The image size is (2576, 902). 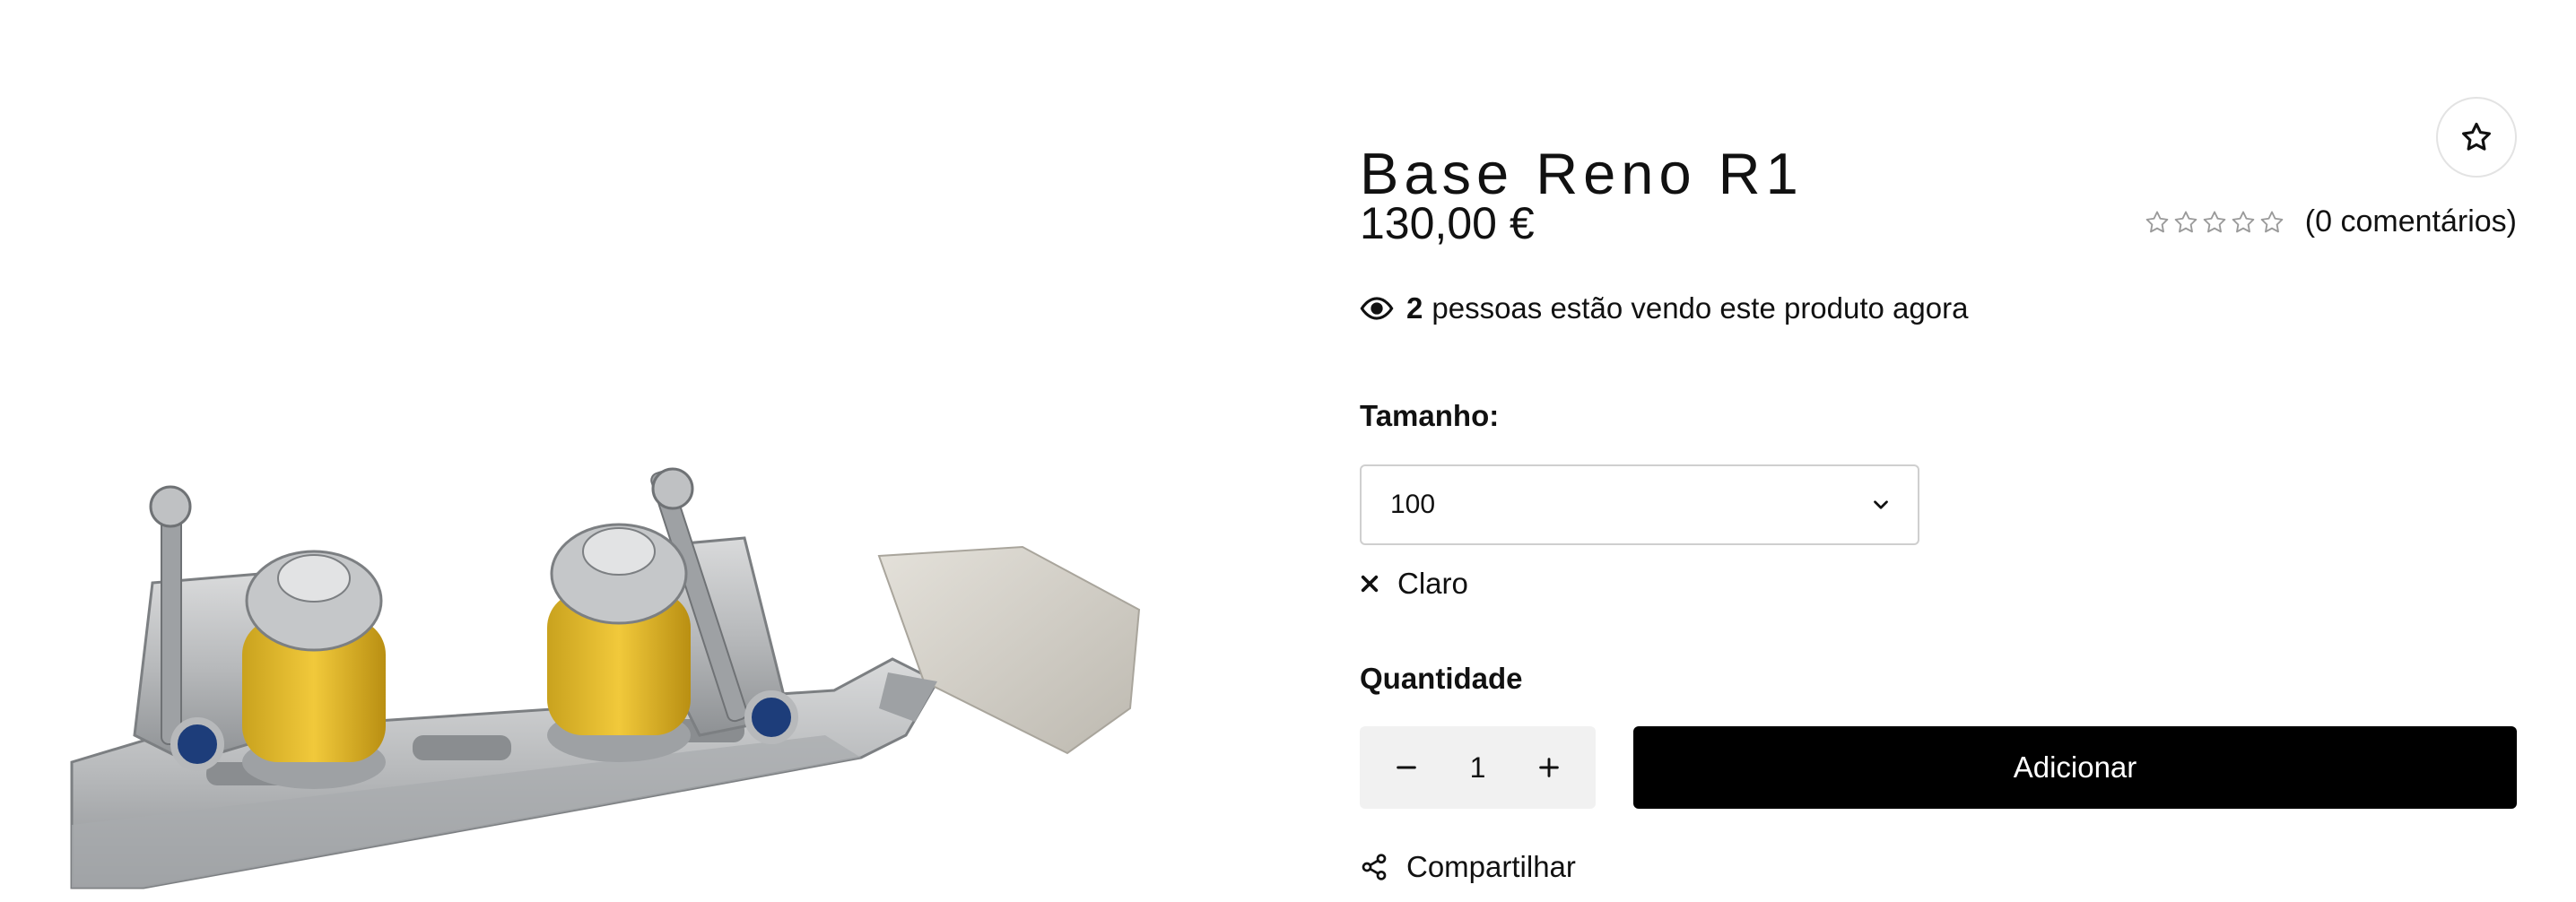 I want to click on chevron-down-icon, so click(x=1881, y=504).